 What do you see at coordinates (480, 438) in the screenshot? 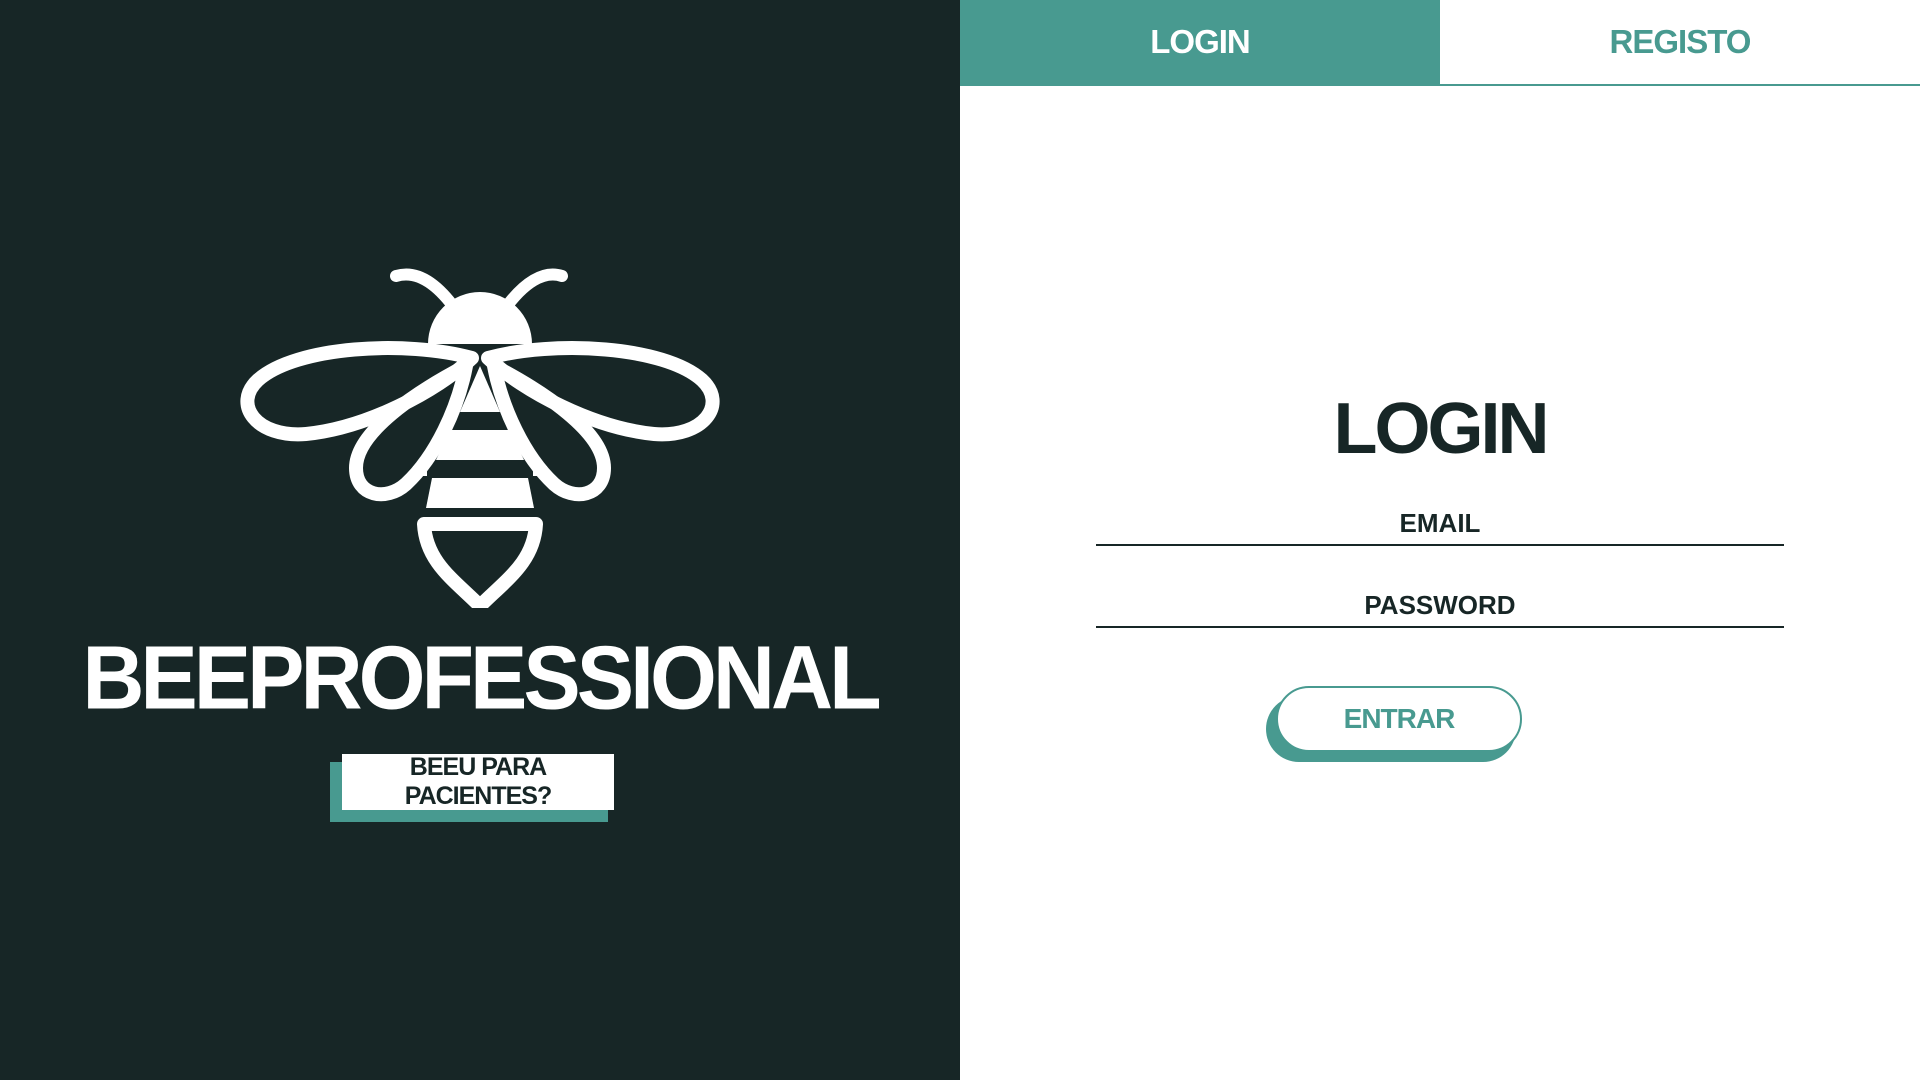
I see `bee-icon` at bounding box center [480, 438].